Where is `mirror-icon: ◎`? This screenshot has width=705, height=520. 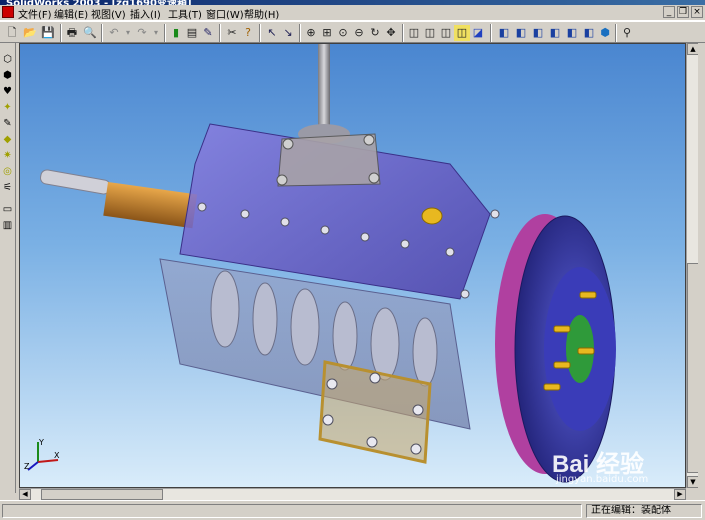
mirror-icon: ◎ is located at coordinates (7, 171).